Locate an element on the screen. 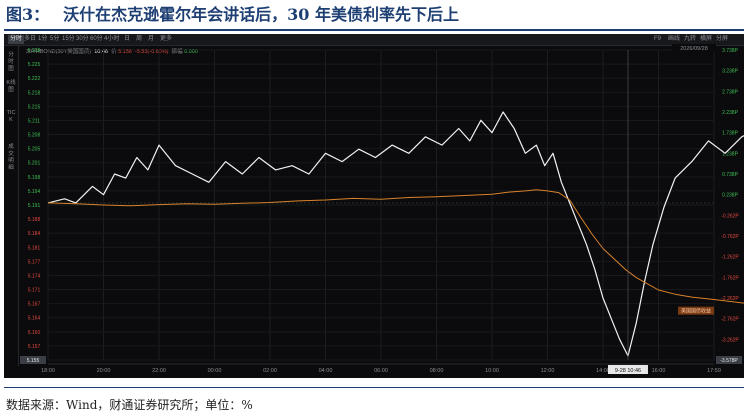  y-left-tick-label: 5.225 is located at coordinates (34, 65).